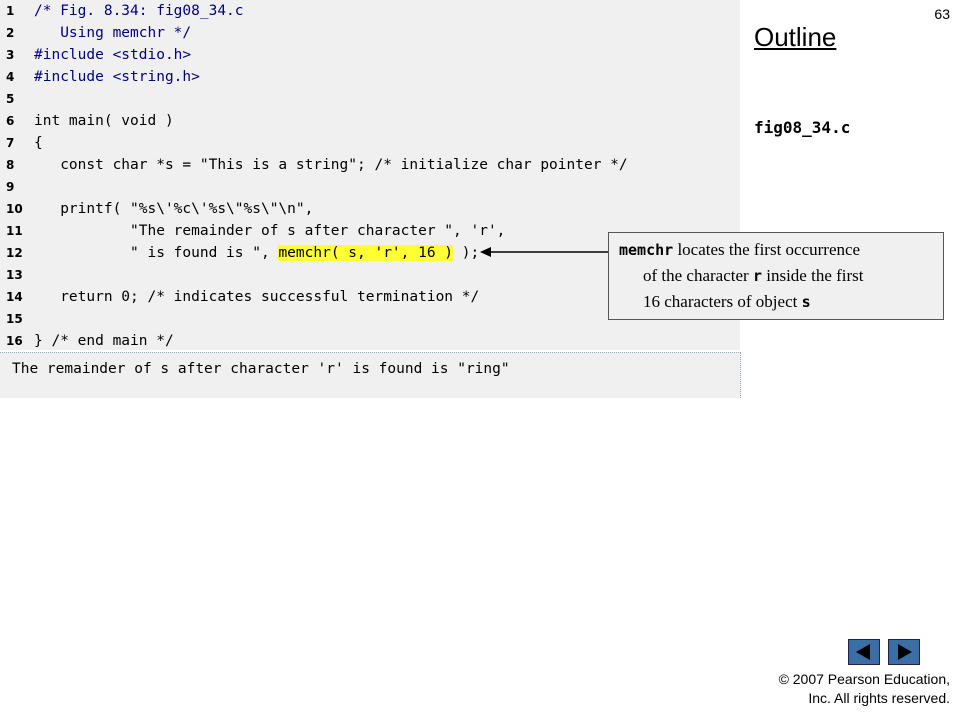  What do you see at coordinates (370, 121) in the screenshot?
I see `code-line: 6 int main( void )` at bounding box center [370, 121].